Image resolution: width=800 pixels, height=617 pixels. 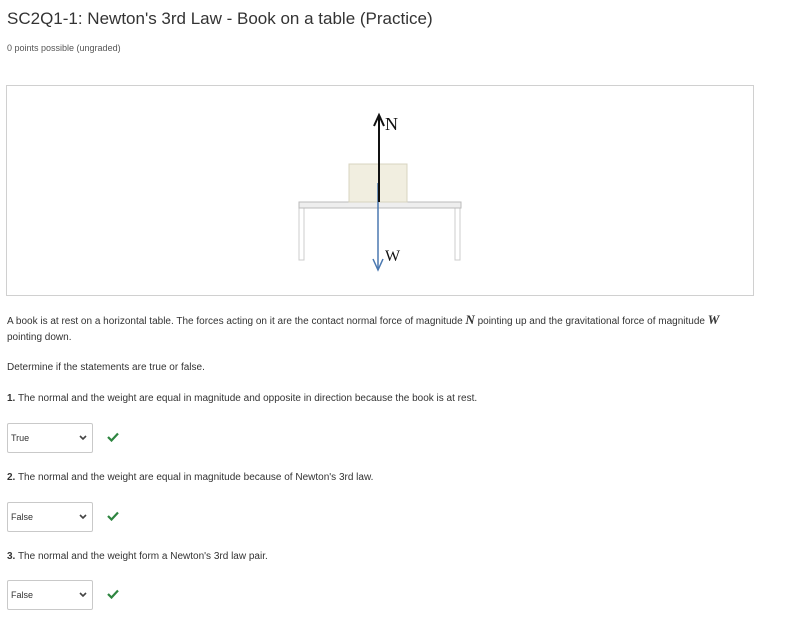 What do you see at coordinates (713, 319) in the screenshot?
I see `var-w: W` at bounding box center [713, 319].